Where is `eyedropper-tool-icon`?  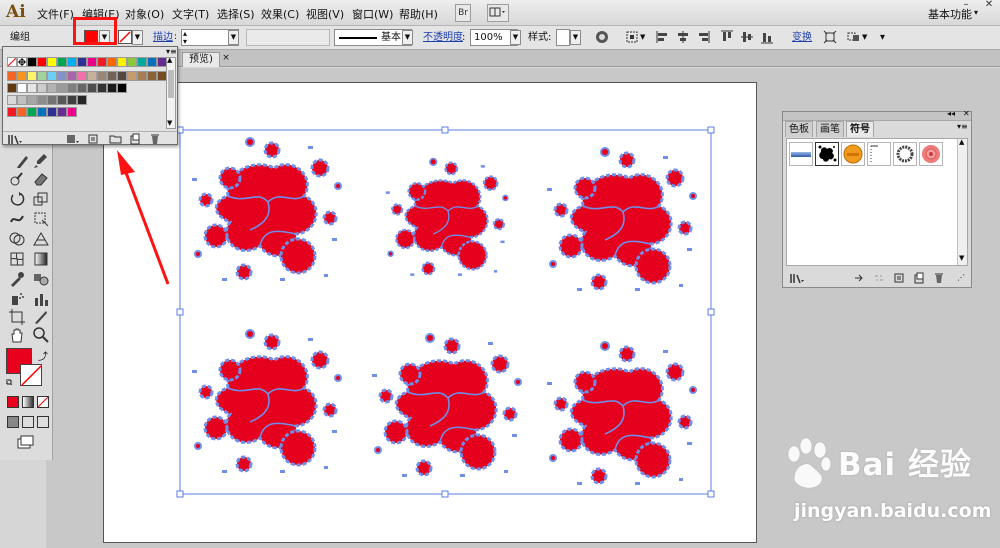
eyedropper-tool-icon is located at coordinates (17, 279).